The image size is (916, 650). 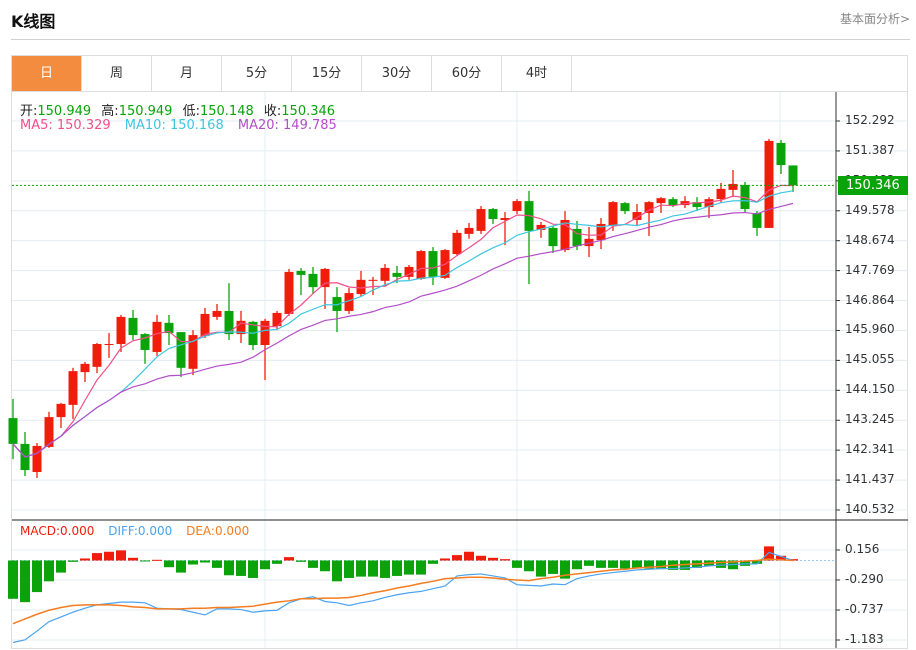 I want to click on open-label: 开:, so click(x=29, y=111).